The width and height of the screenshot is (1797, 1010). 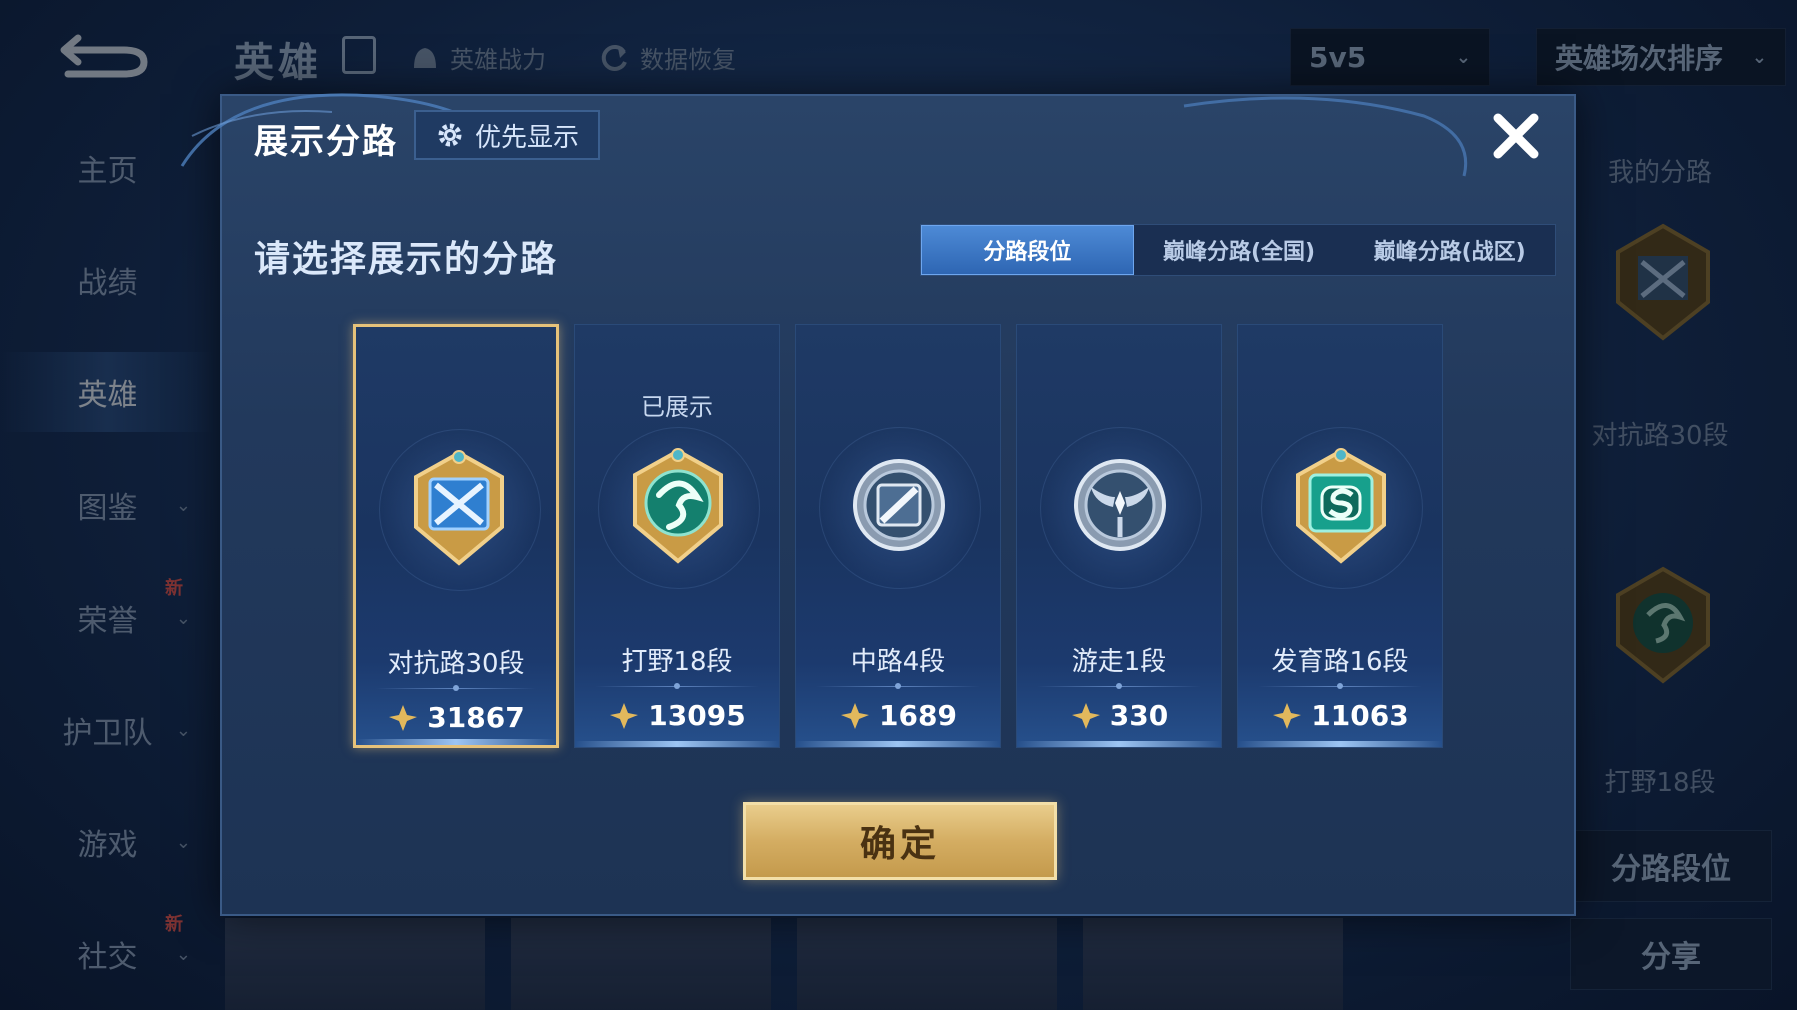 I want to click on sidebar-item-home: 主页, so click(x=107, y=168).